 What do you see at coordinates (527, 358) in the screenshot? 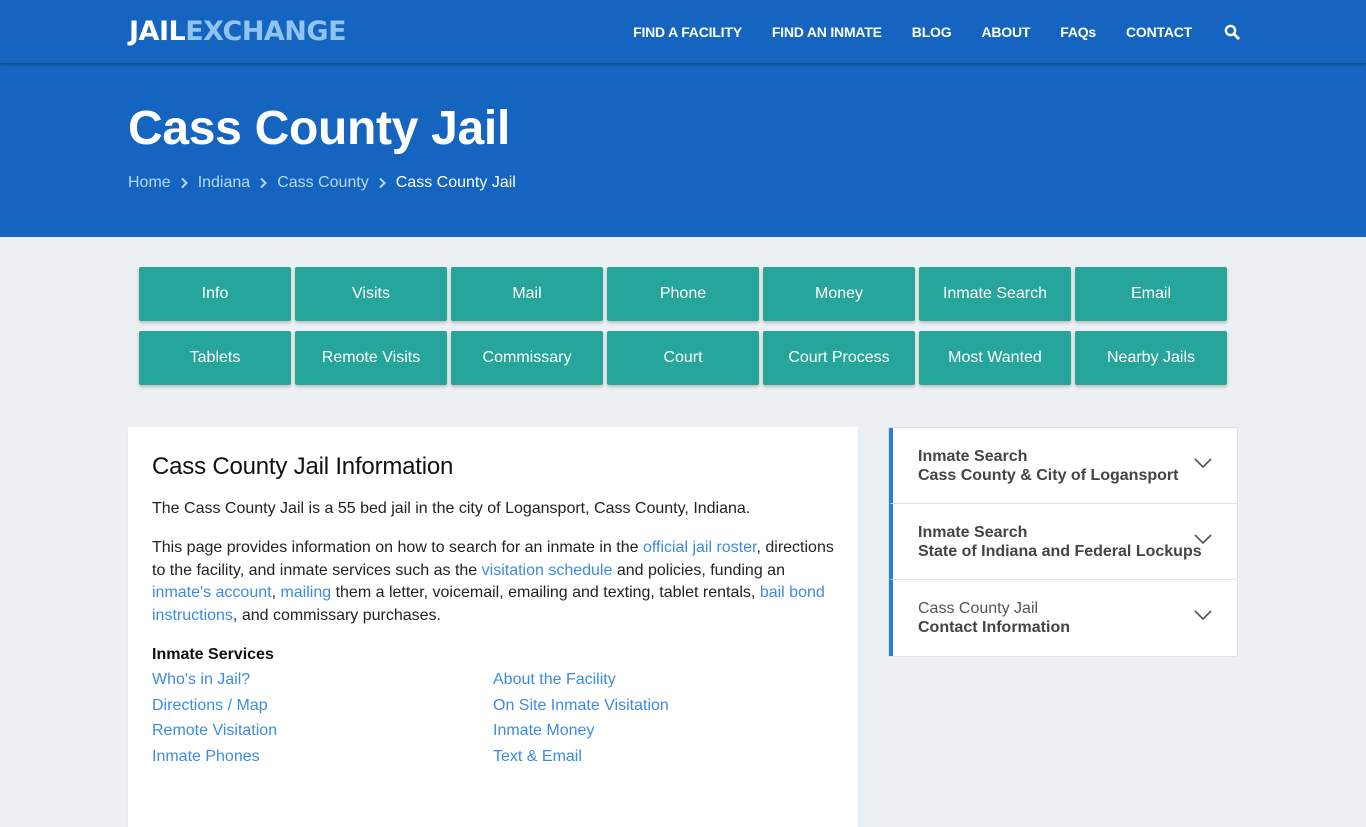
I see `commissary-button: Commissary` at bounding box center [527, 358].